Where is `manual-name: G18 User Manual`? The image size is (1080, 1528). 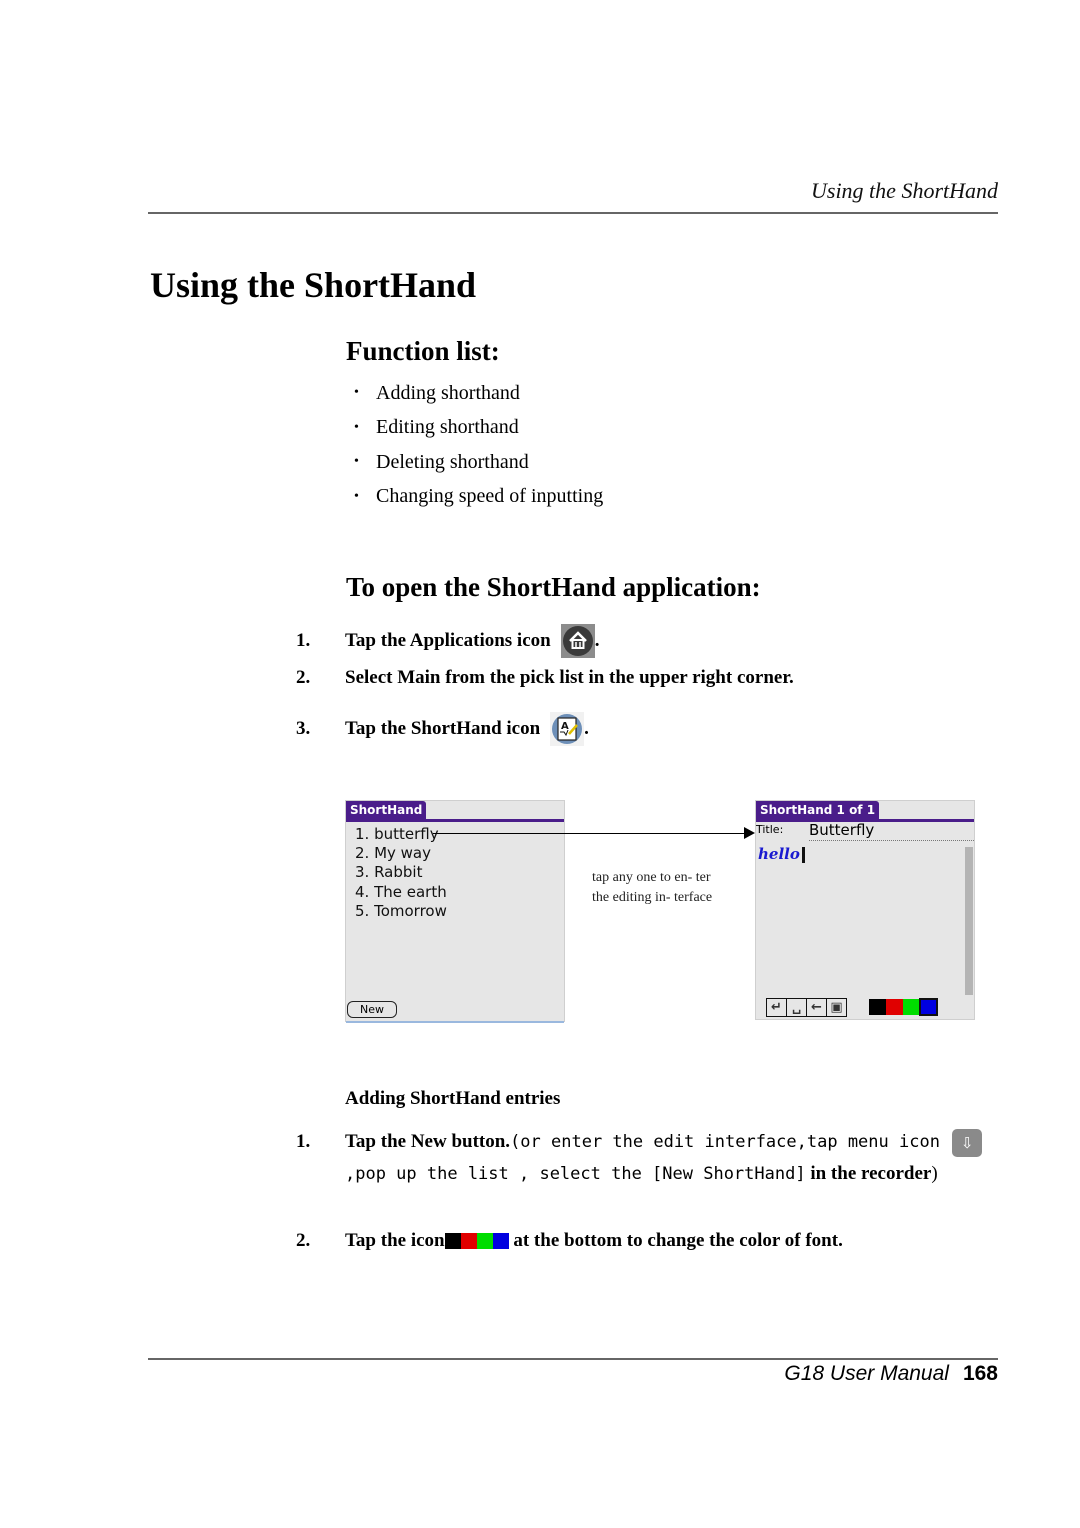 manual-name: G18 User Manual is located at coordinates (866, 1373).